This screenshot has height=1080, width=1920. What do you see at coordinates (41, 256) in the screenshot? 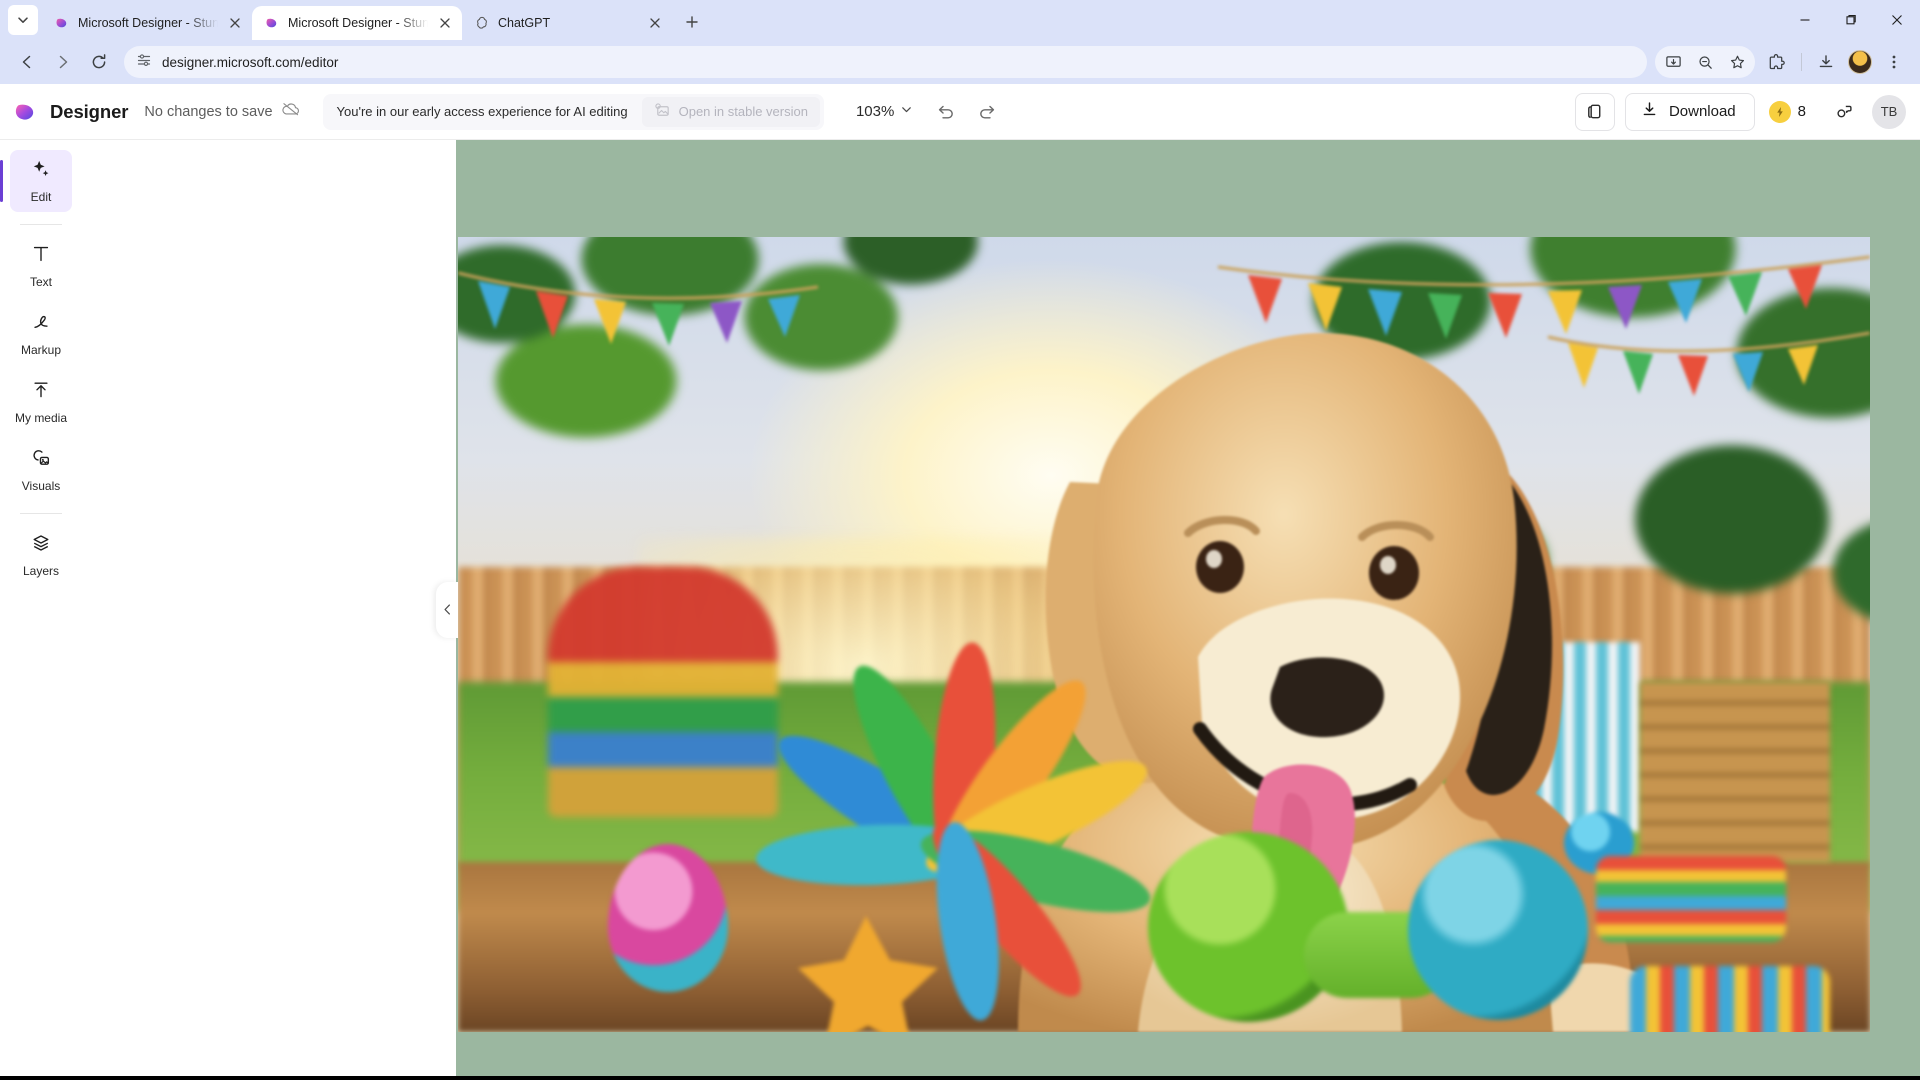
I see `text-icon` at bounding box center [41, 256].